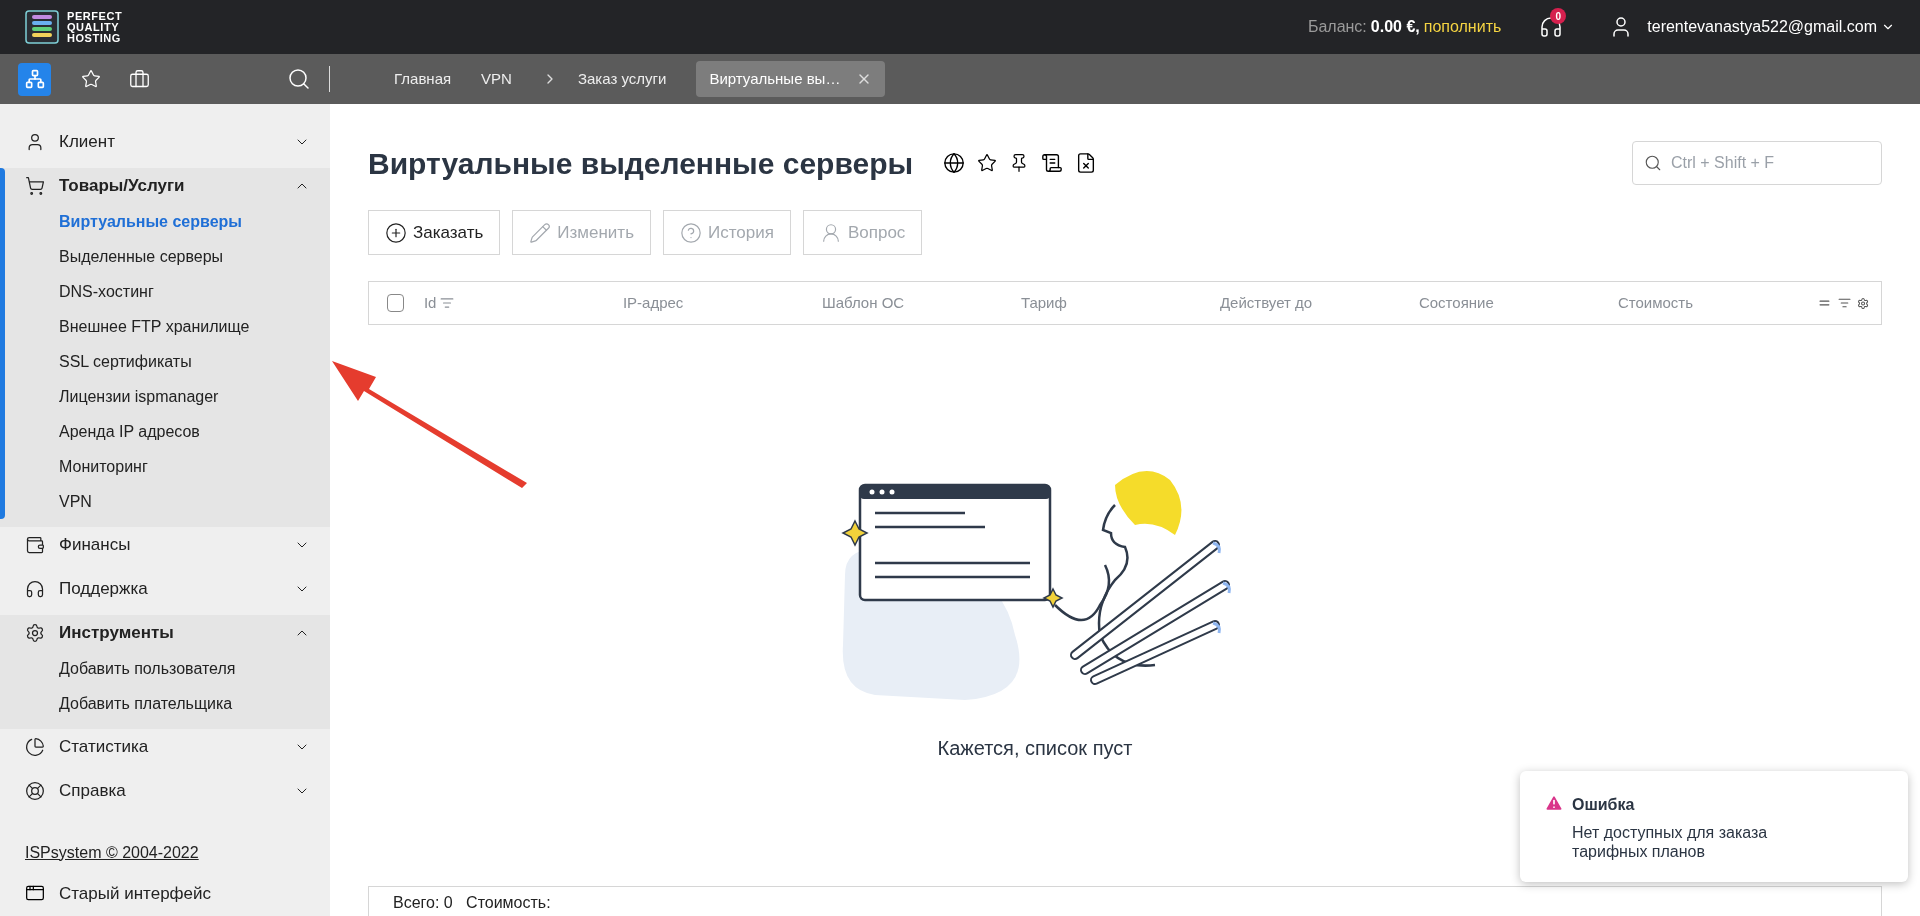 The width and height of the screenshot is (1920, 916). Describe the element at coordinates (167, 291) in the screenshot. I see `sidebar-item: DNS-хостинг` at that location.